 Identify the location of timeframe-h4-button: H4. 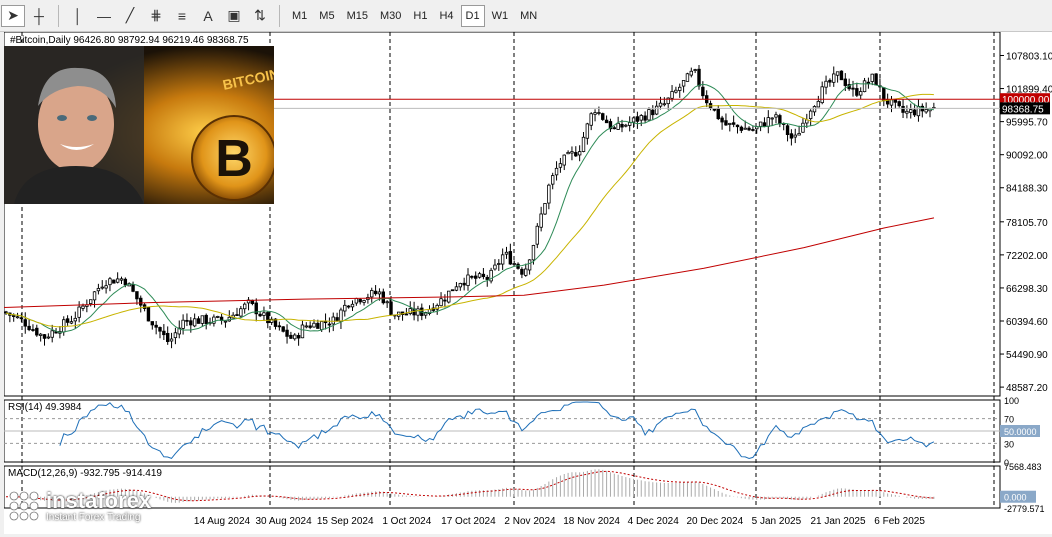
(446, 16).